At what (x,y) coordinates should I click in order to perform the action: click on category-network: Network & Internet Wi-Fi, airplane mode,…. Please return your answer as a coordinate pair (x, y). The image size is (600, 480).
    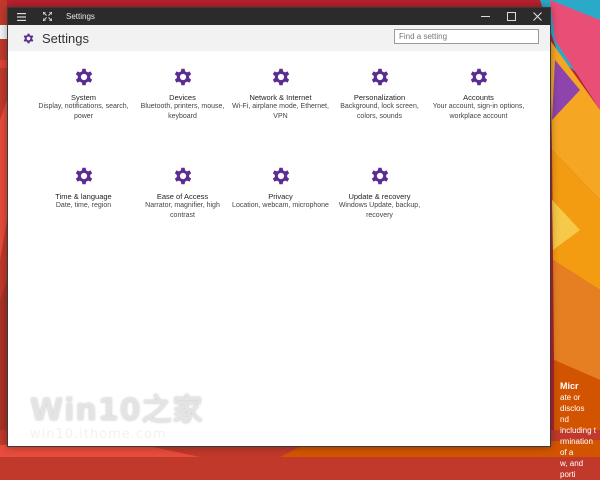
    Looking at the image, I should click on (280, 93).